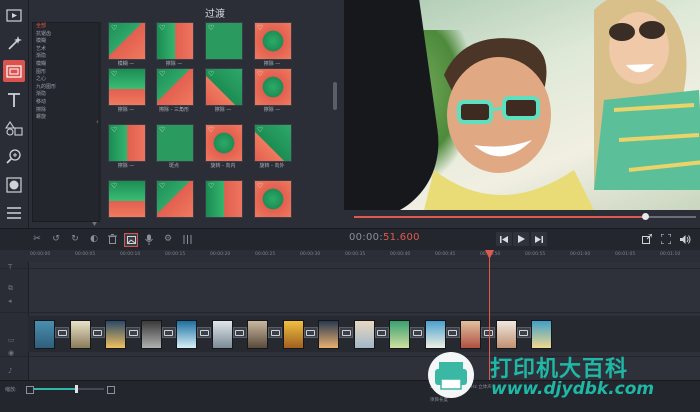  What do you see at coordinates (75, 239) in the screenshot?
I see `redo-icon: ↻` at bounding box center [75, 239].